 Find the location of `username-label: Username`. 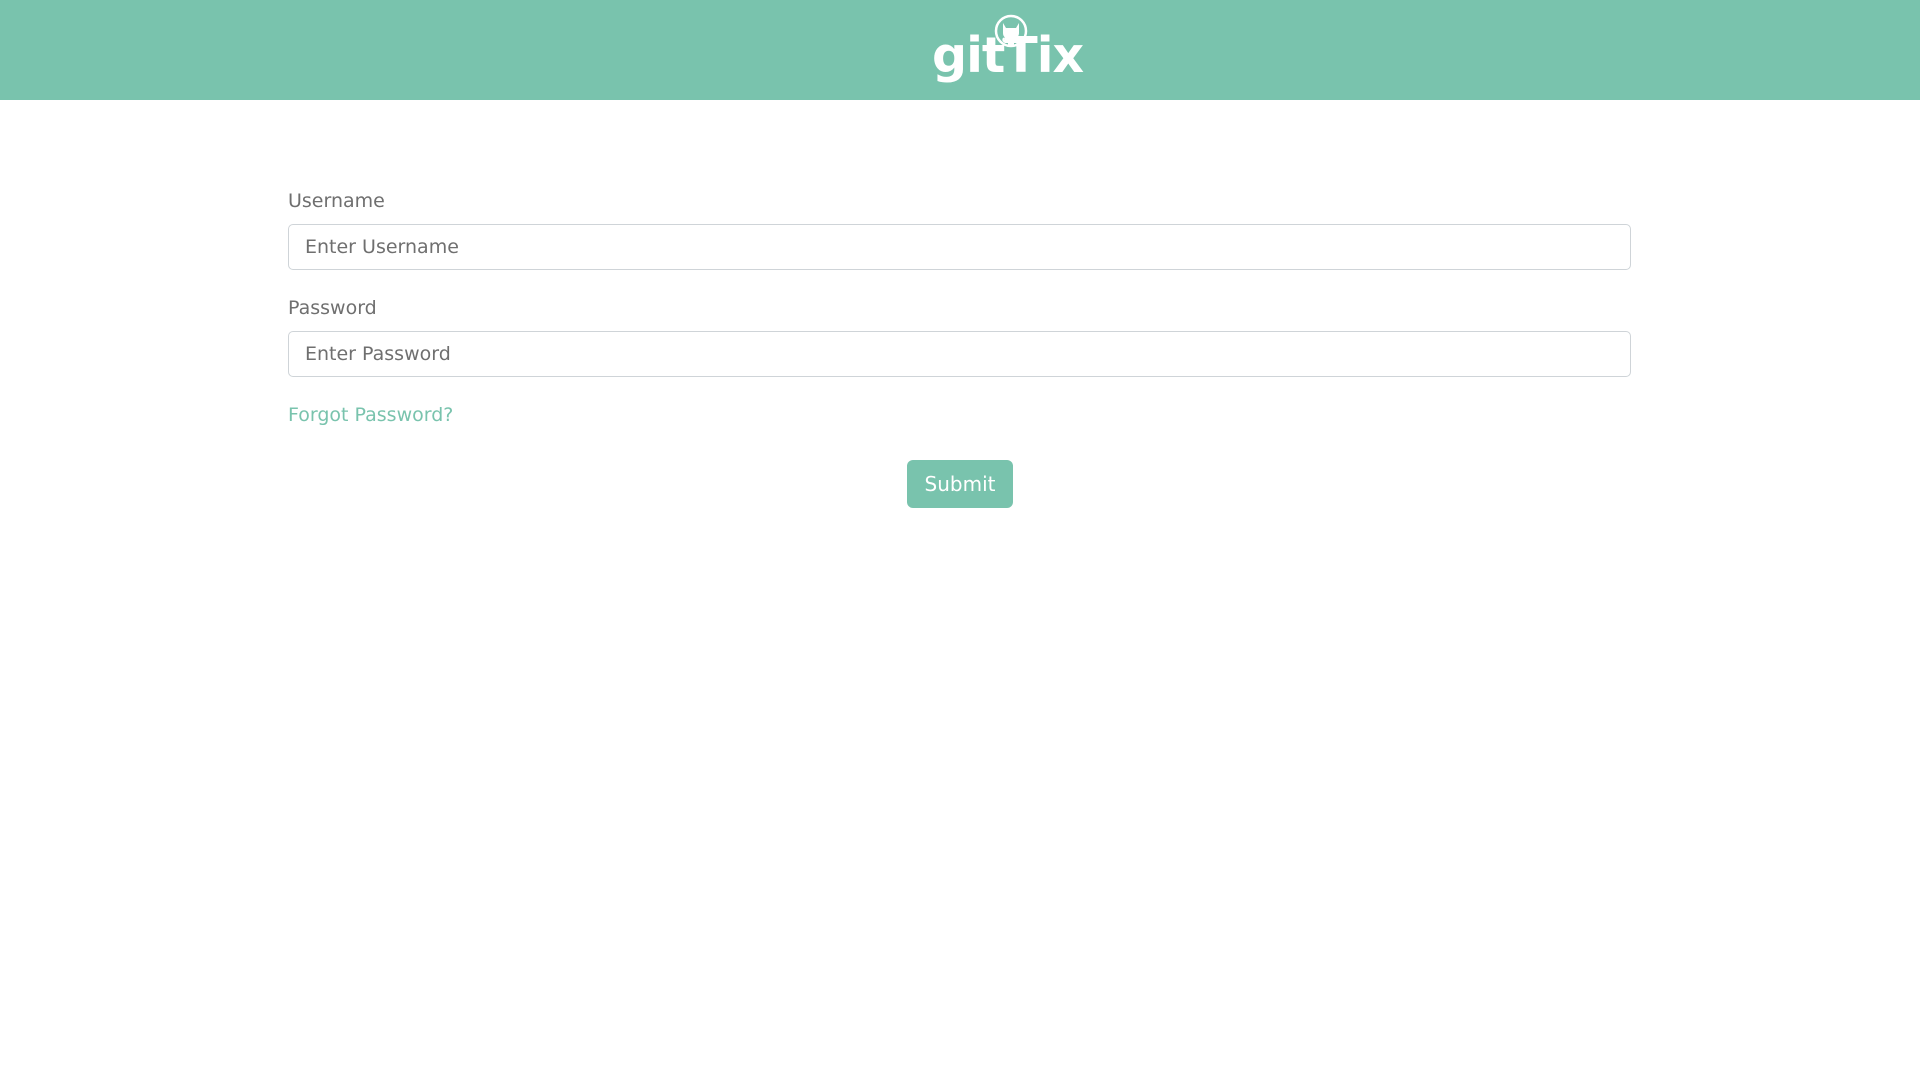

username-label: Username is located at coordinates (336, 201).